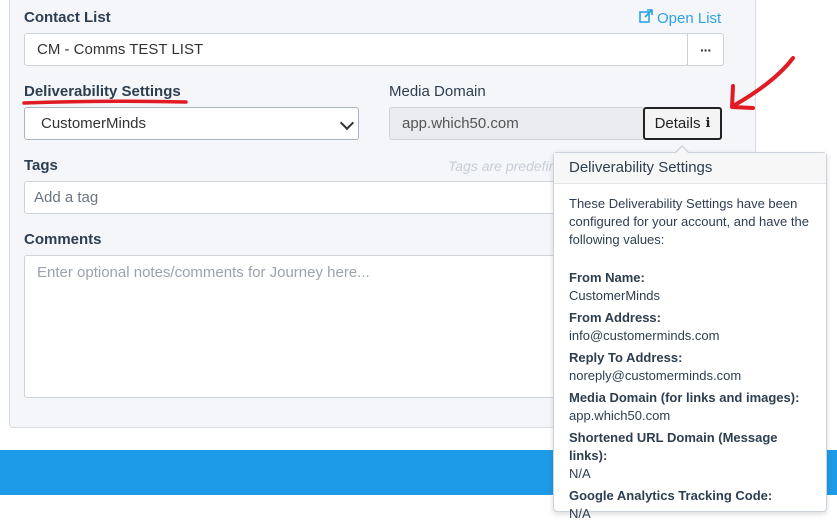  I want to click on media-domain-label: Media Domain, so click(437, 91).